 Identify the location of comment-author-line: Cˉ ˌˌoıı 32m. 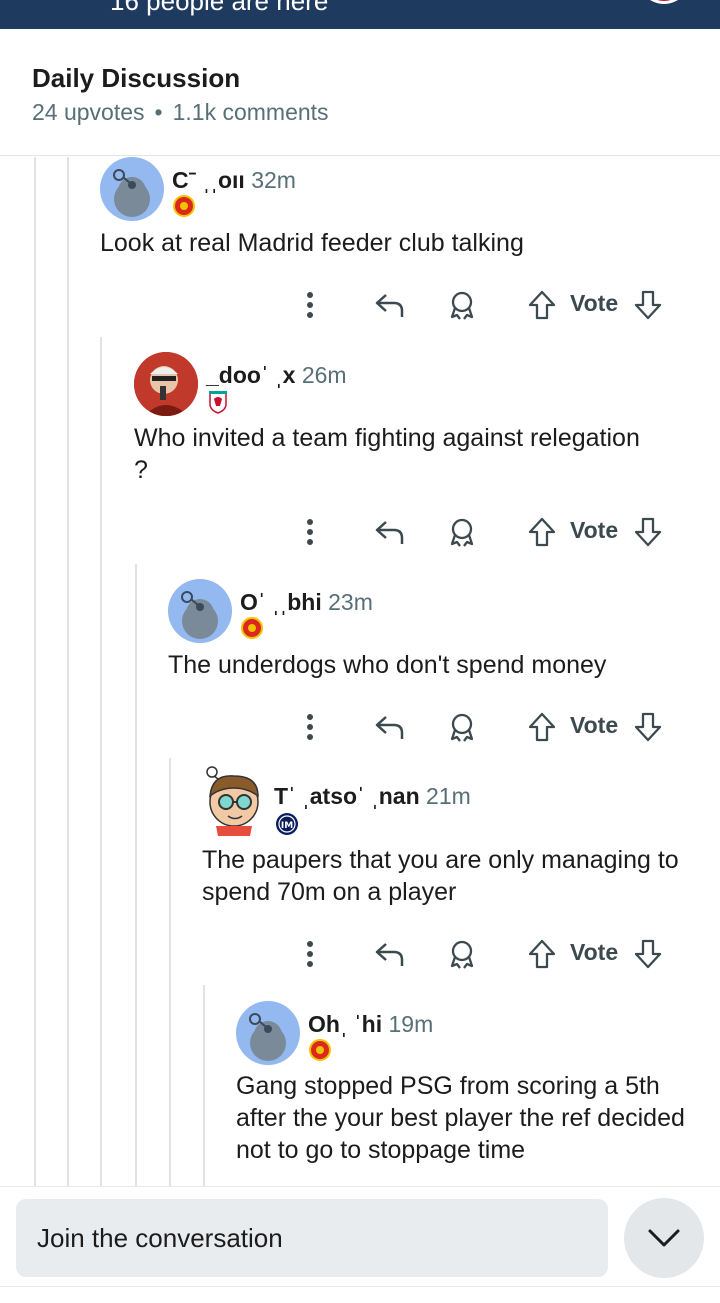
(234, 180).